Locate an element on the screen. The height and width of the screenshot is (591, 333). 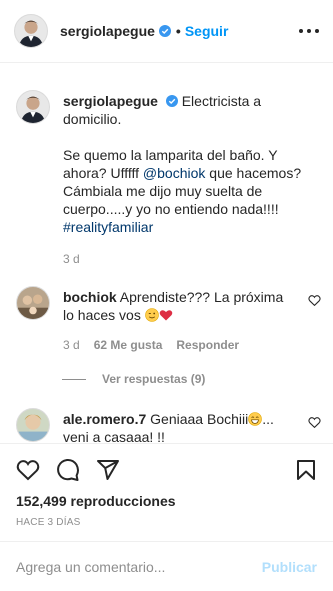
bookmark-icon is located at coordinates (306, 470).